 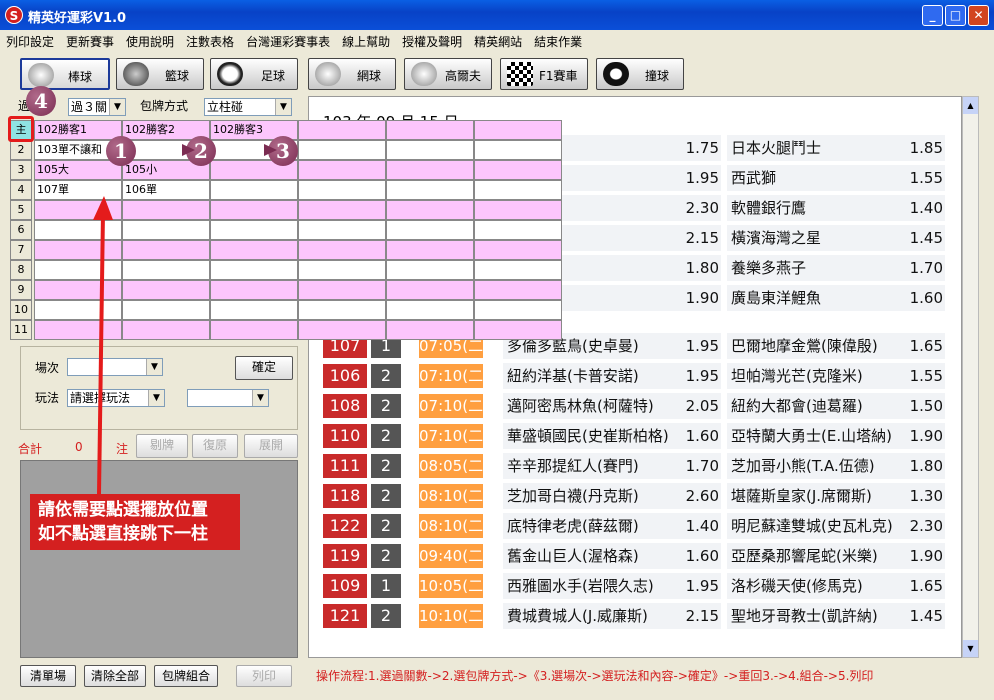 I want to click on callout-line-2: 如不點選直接跳下一柱, so click(x=123, y=534).